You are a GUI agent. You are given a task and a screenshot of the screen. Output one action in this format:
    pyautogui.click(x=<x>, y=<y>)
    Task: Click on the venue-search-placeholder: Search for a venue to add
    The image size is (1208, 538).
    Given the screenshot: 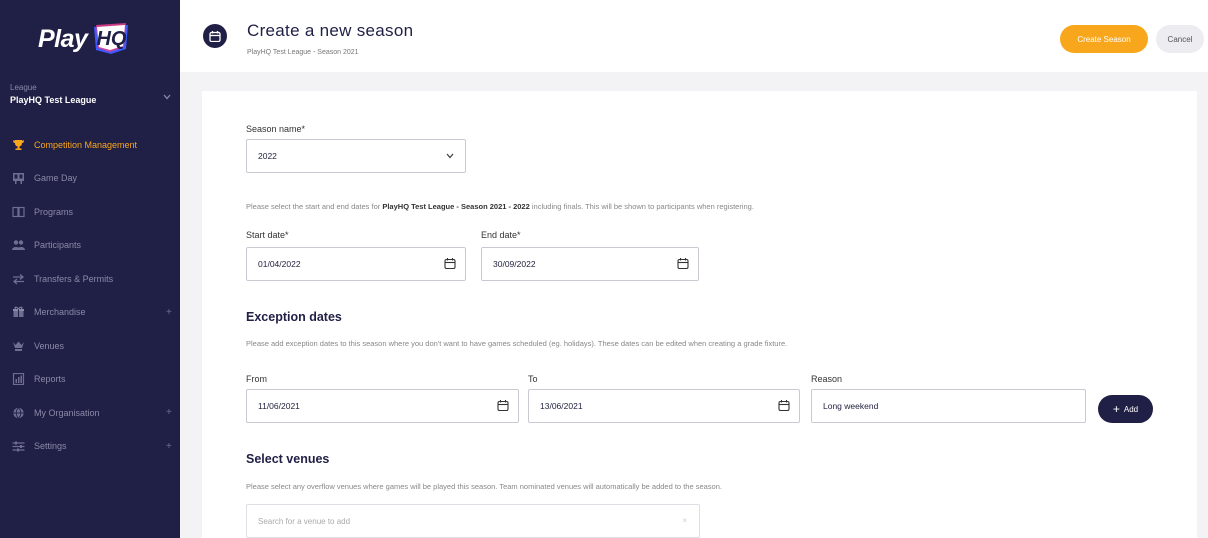 What is the action you would take?
    pyautogui.click(x=304, y=521)
    